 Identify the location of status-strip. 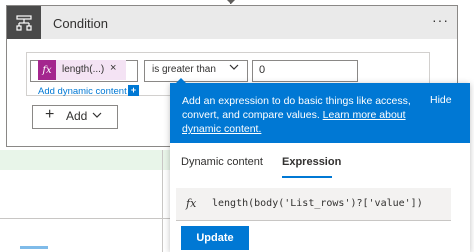
(85, 160).